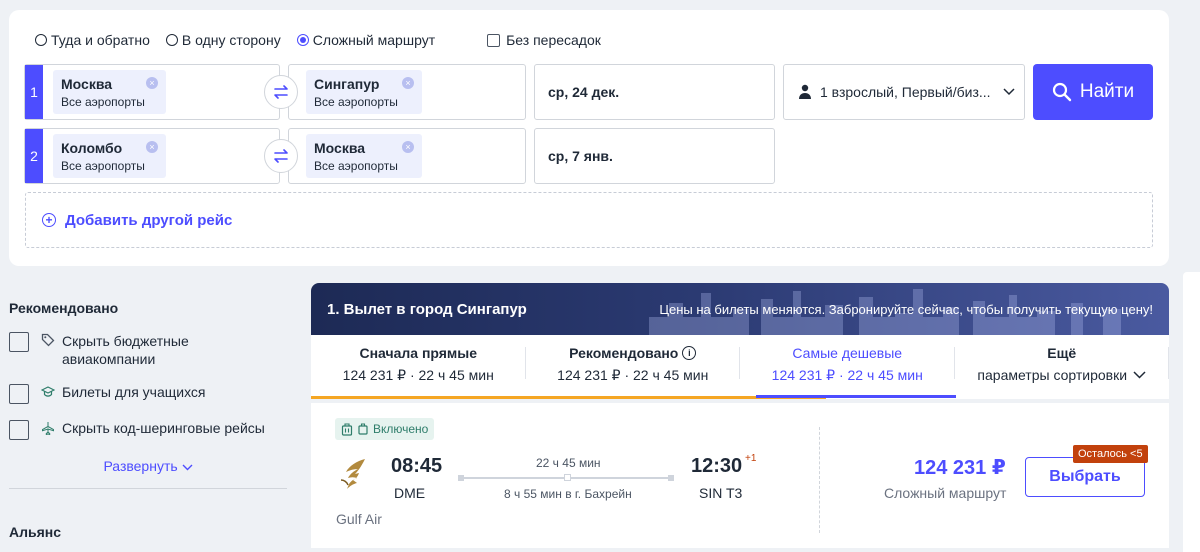 The height and width of the screenshot is (552, 1200). What do you see at coordinates (567, 477) in the screenshot?
I see `stopover-marker` at bounding box center [567, 477].